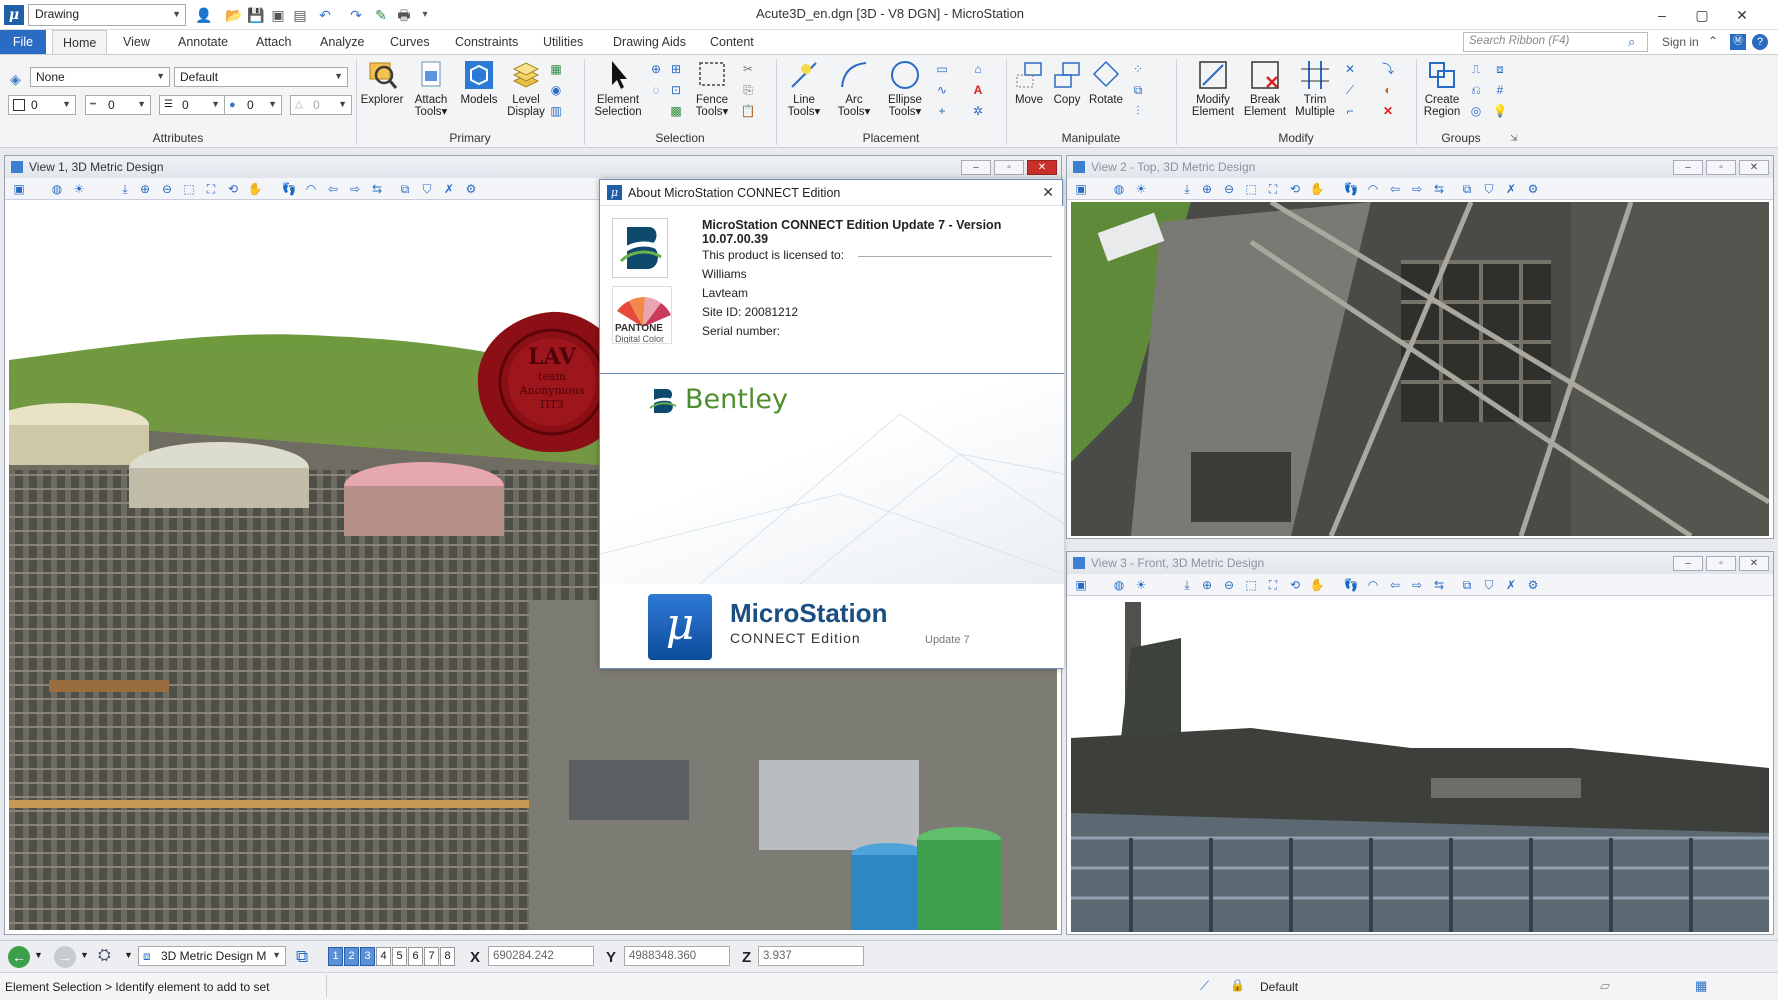  Describe the element at coordinates (1417, 585) in the screenshot. I see `view-next-icon: ⇨` at that location.